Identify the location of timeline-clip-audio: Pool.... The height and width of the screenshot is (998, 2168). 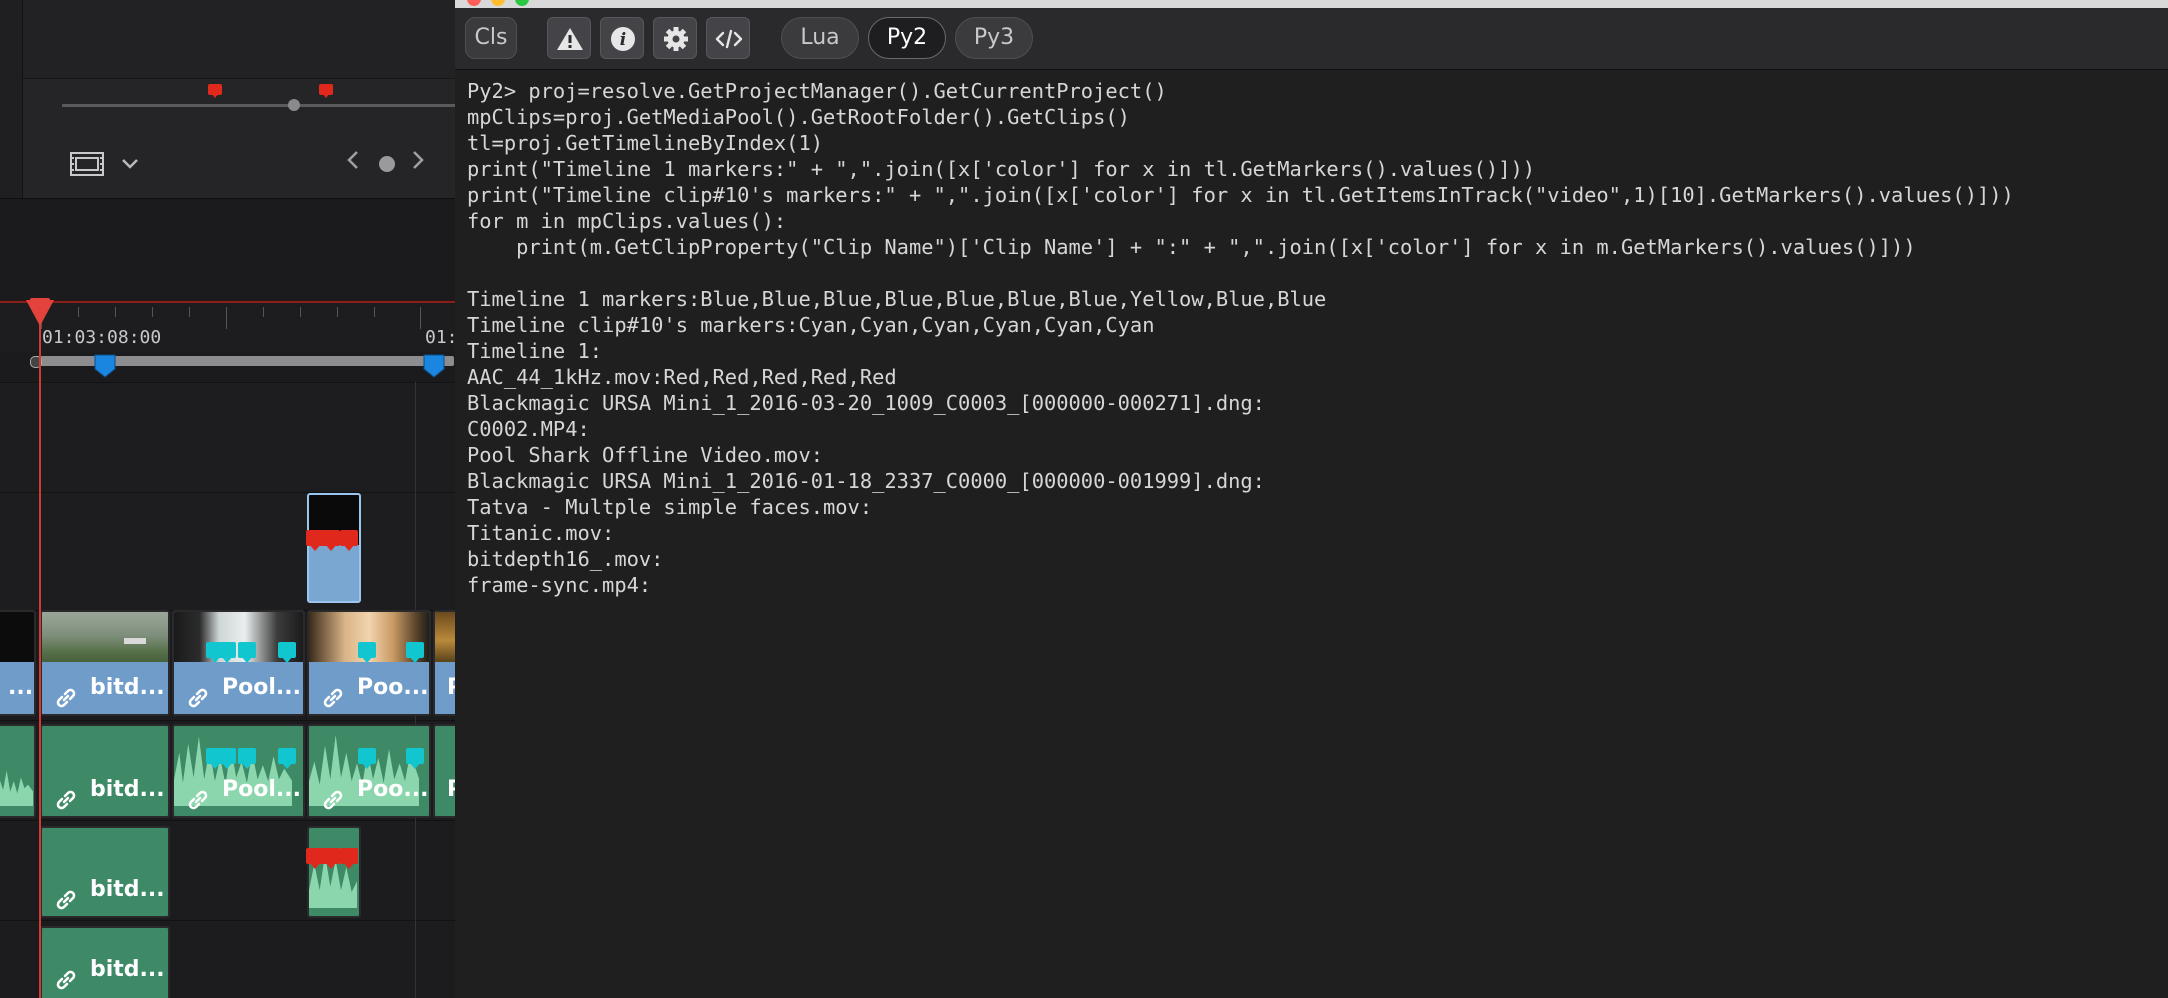
(238, 771).